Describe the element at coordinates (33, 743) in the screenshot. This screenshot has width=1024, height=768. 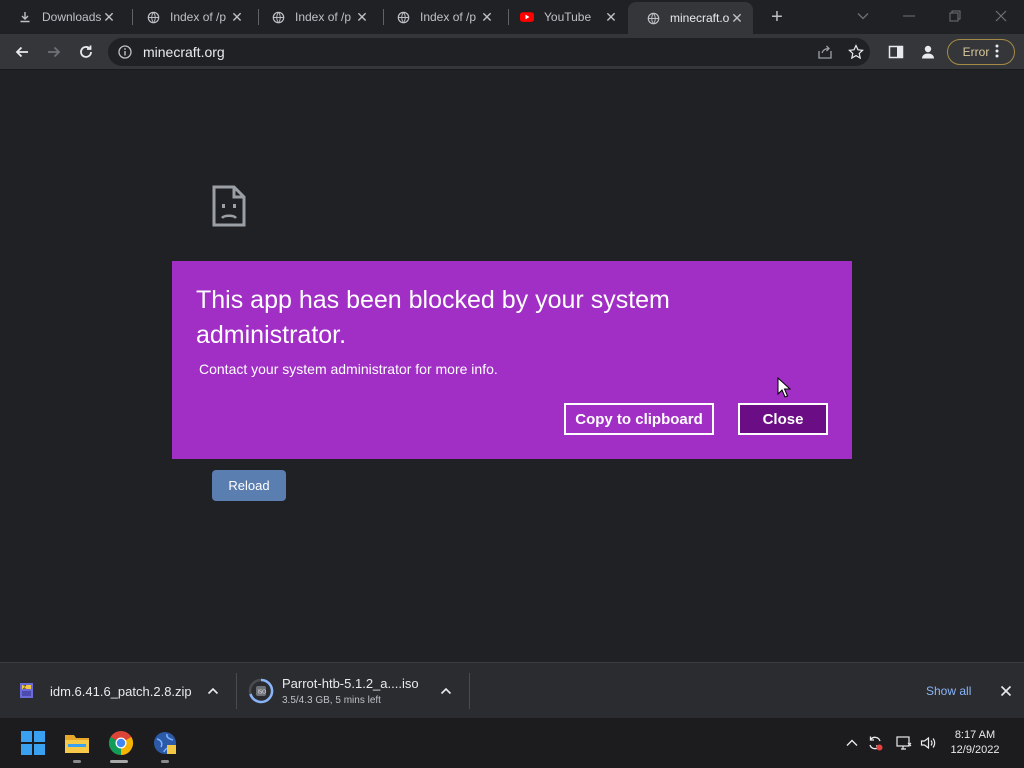
I see `windows-start-icon` at that location.